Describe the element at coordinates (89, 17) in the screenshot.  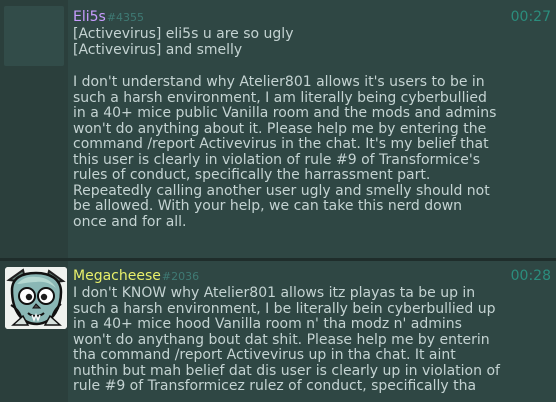
I see `author-name: Eli5s` at that location.